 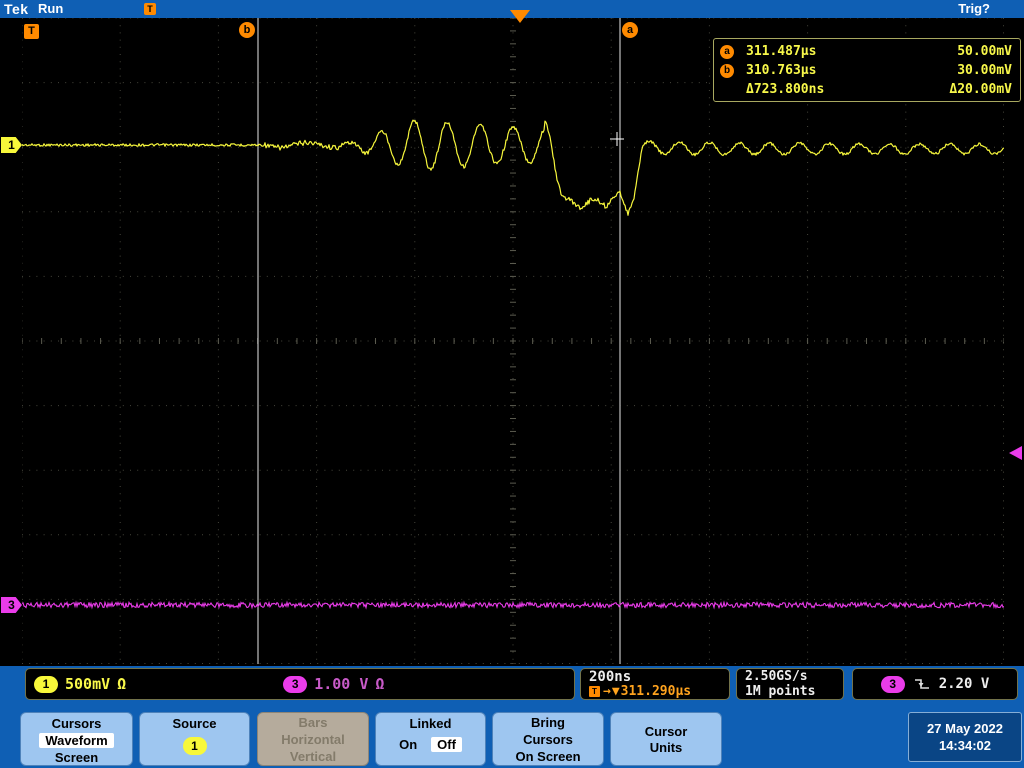 I want to click on timebase-scale: 200ns, so click(x=610, y=676).